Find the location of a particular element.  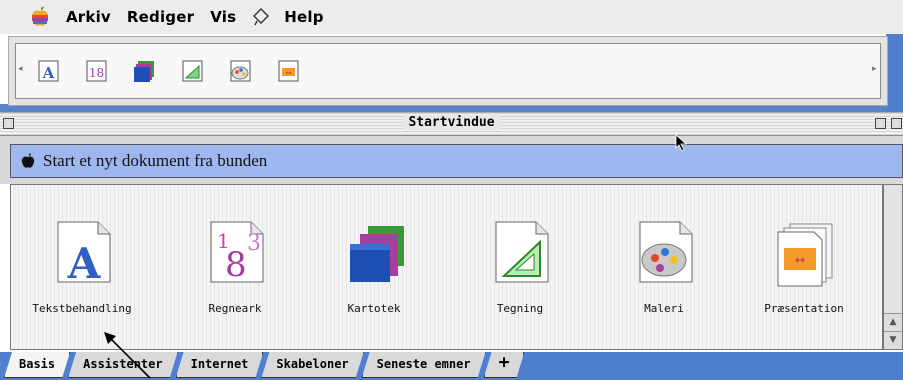

button-bar: ◂ A 18 ↔ ▸ is located at coordinates (448, 71).